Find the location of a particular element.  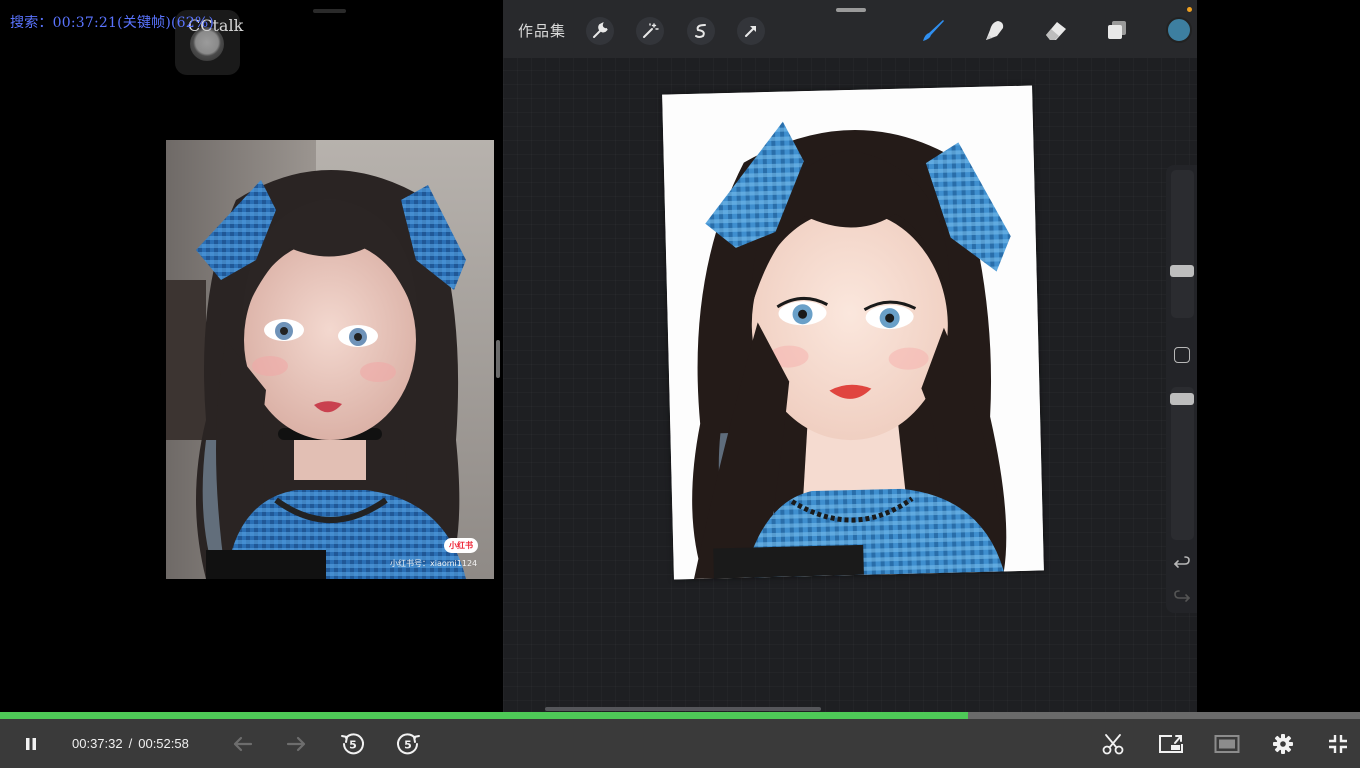

redo-icon is located at coordinates (1182, 596).